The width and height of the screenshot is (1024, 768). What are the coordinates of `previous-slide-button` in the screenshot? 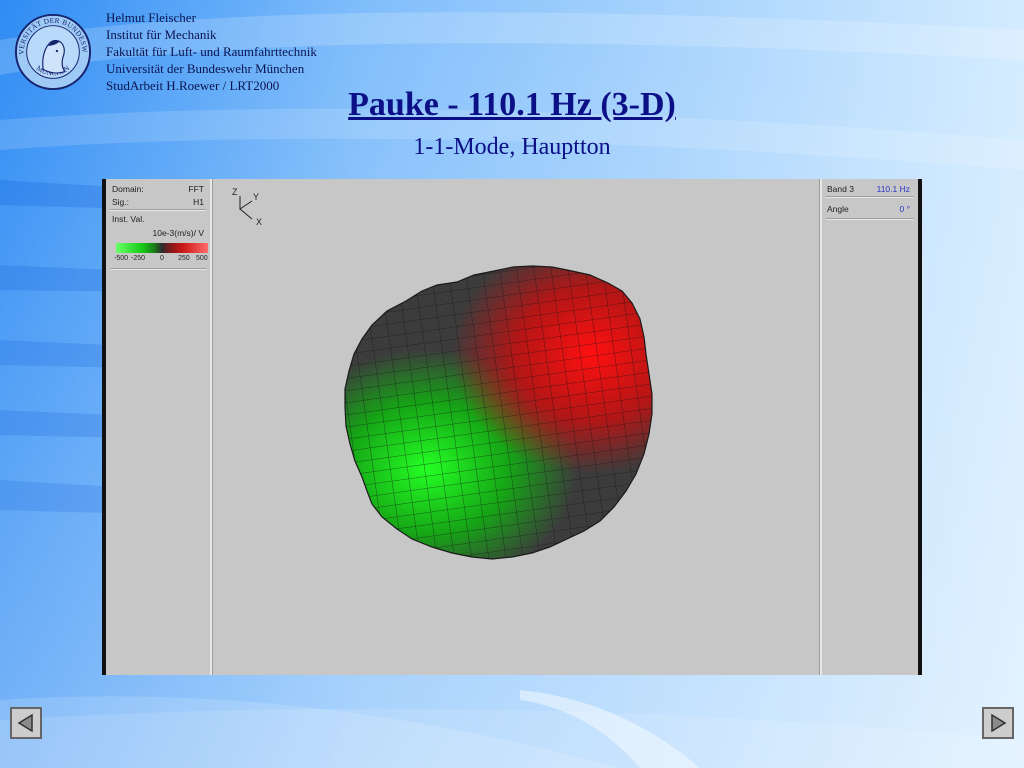 It's located at (26, 723).